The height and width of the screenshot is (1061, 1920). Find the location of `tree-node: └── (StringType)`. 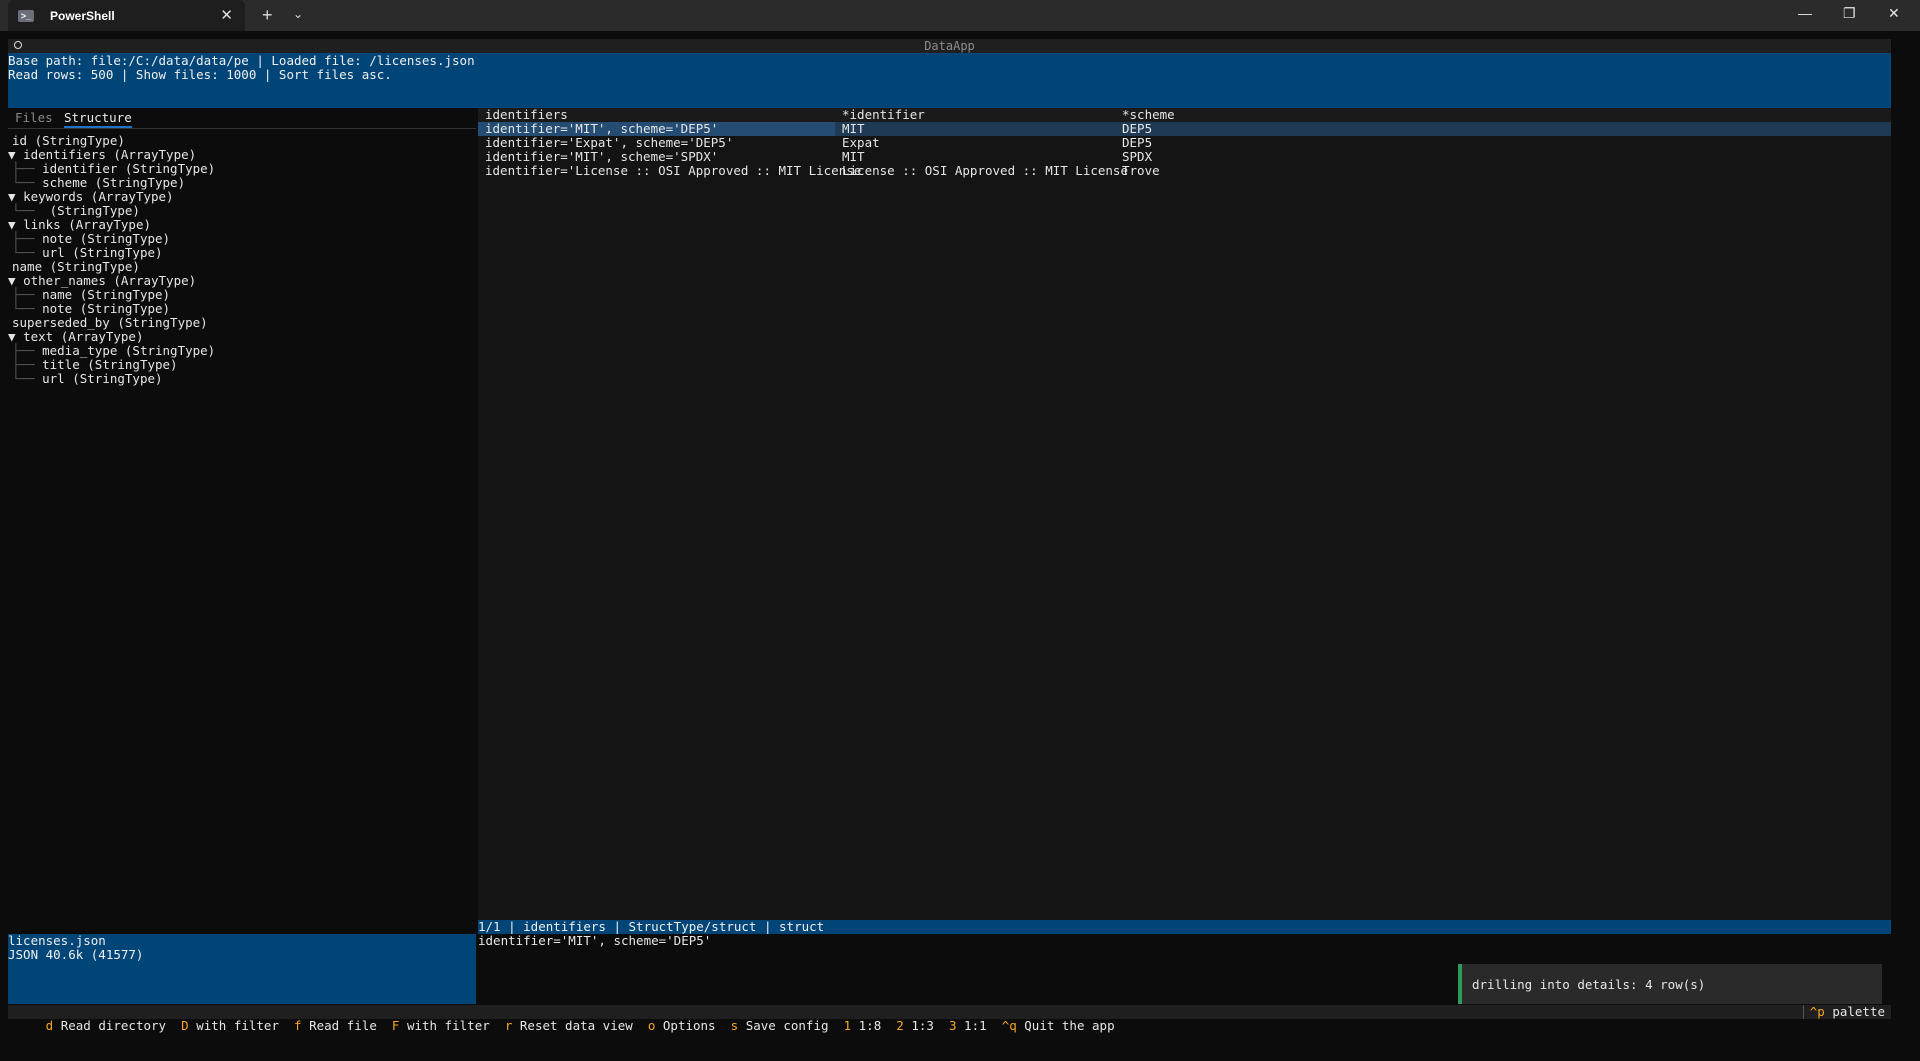

tree-node: └── (StringType) is located at coordinates (111, 211).